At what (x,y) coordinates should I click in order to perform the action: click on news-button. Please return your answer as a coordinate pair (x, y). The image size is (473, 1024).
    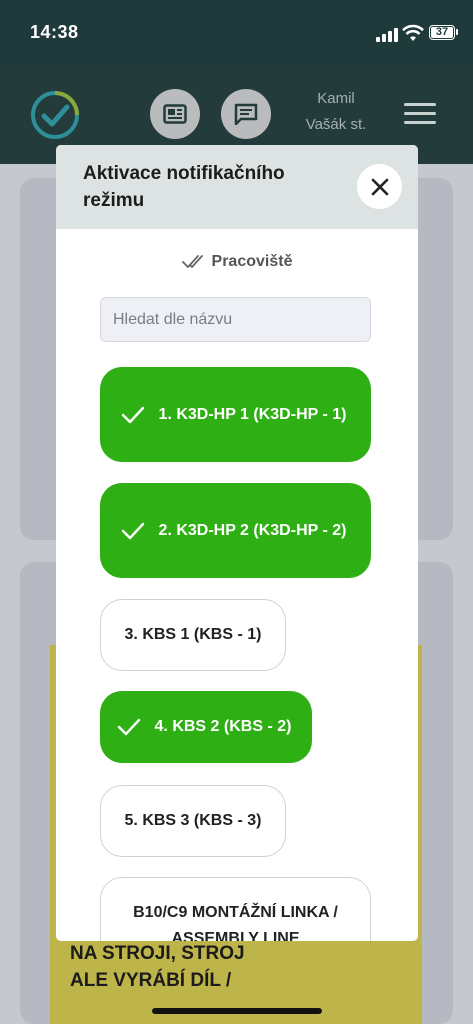
    Looking at the image, I should click on (175, 114).